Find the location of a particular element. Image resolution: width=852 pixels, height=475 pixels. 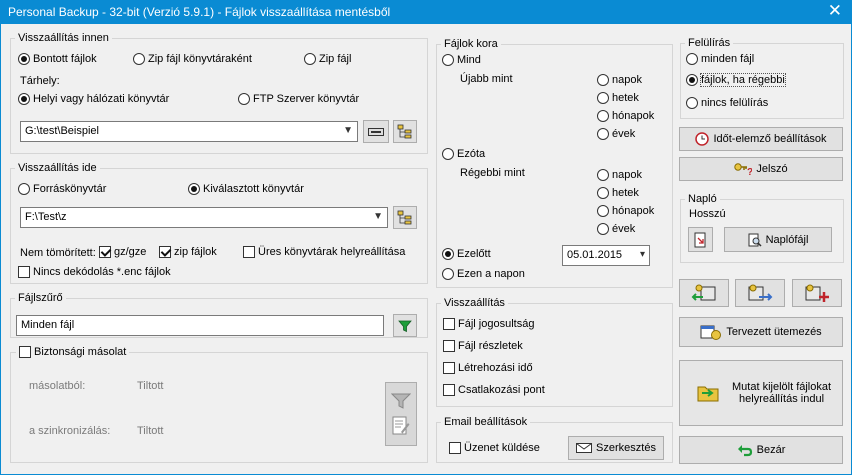

restore-from-legend: Visszaállítás innen is located at coordinates (63, 38).